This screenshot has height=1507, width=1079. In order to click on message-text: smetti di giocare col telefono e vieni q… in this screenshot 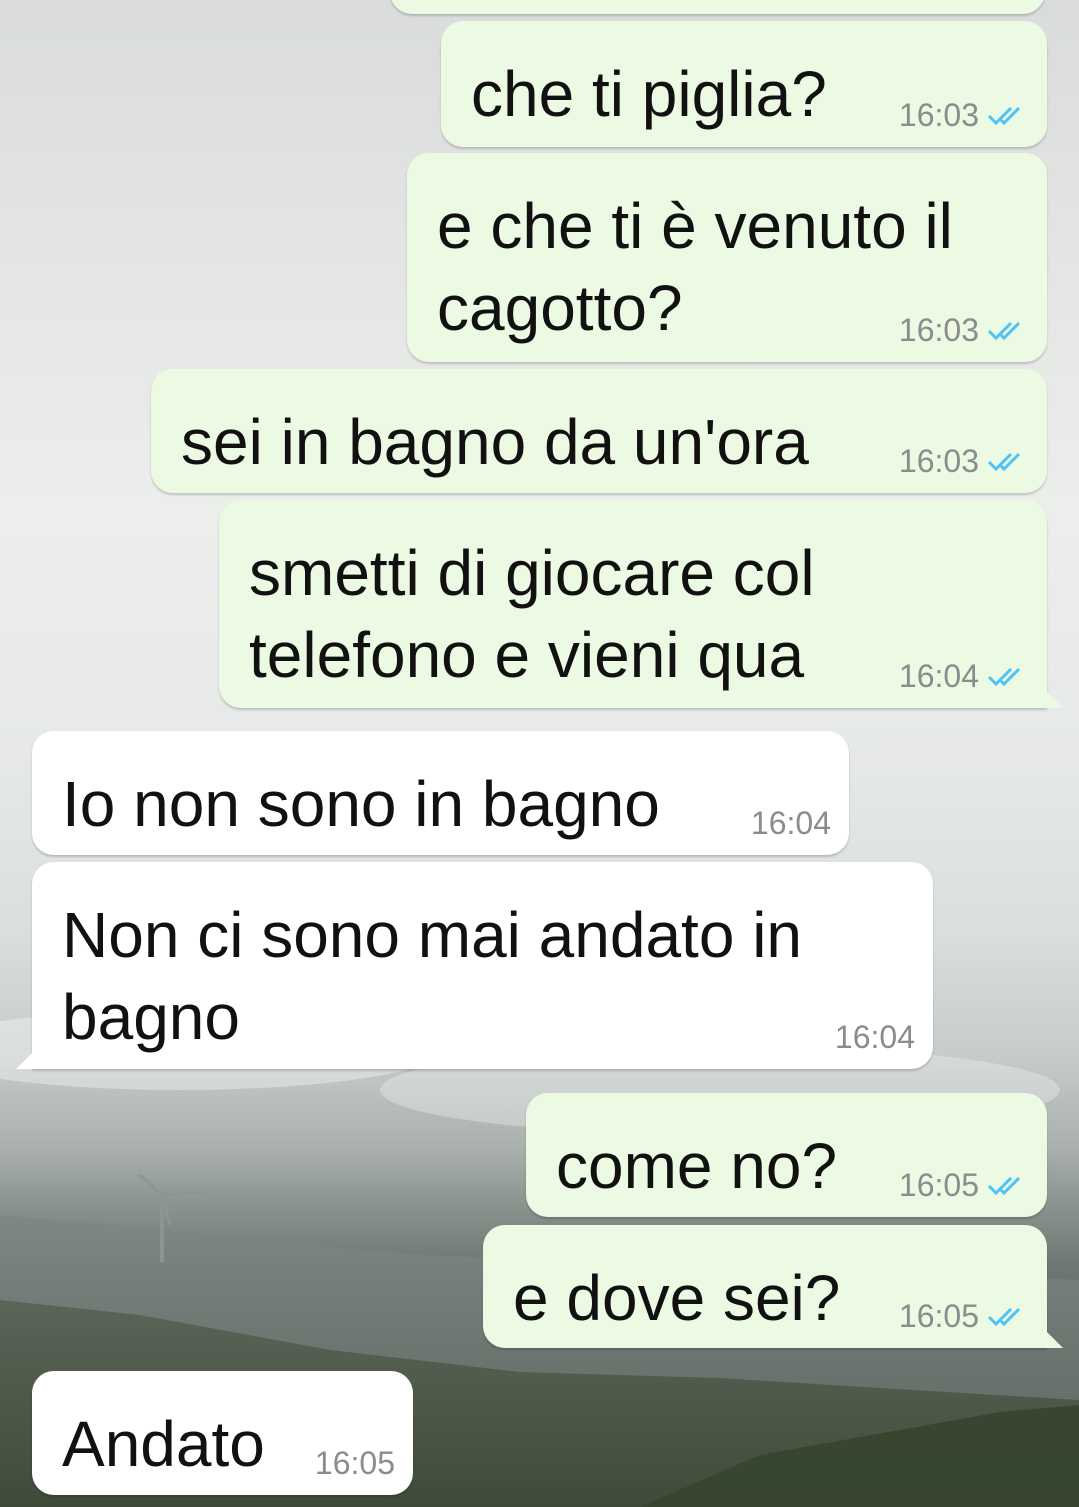, I will do `click(532, 614)`.